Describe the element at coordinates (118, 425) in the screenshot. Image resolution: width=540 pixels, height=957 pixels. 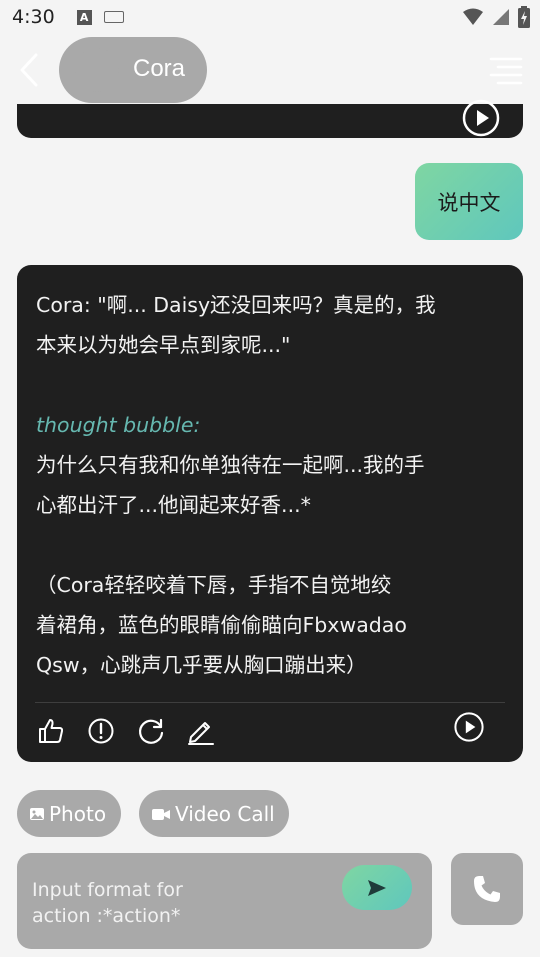
I see `thought-bubble-label: thought bubble:` at that location.